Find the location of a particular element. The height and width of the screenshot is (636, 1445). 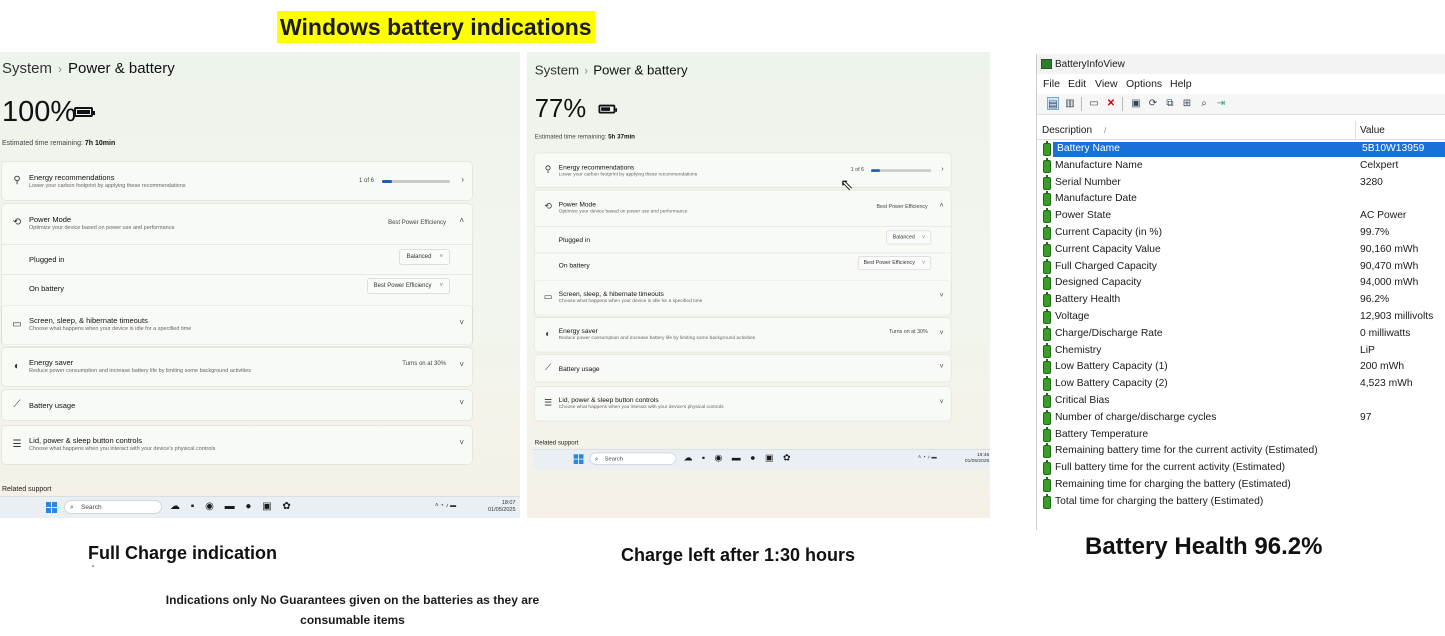

menu-help: Help is located at coordinates (1181, 84).